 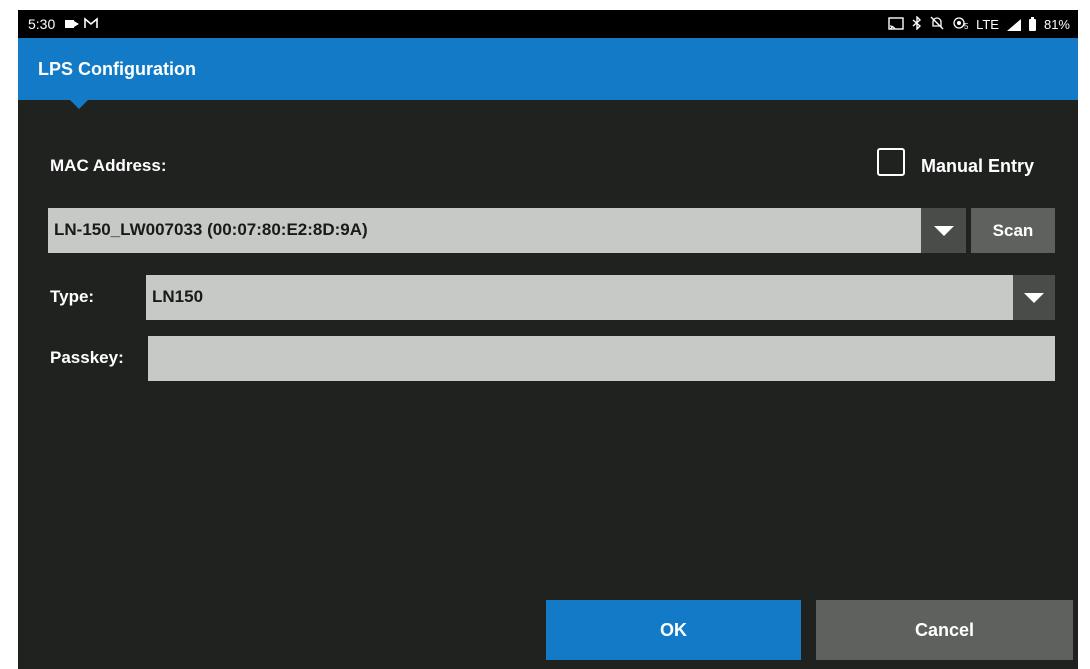 I want to click on svg-text: 5, so click(x=966, y=26).